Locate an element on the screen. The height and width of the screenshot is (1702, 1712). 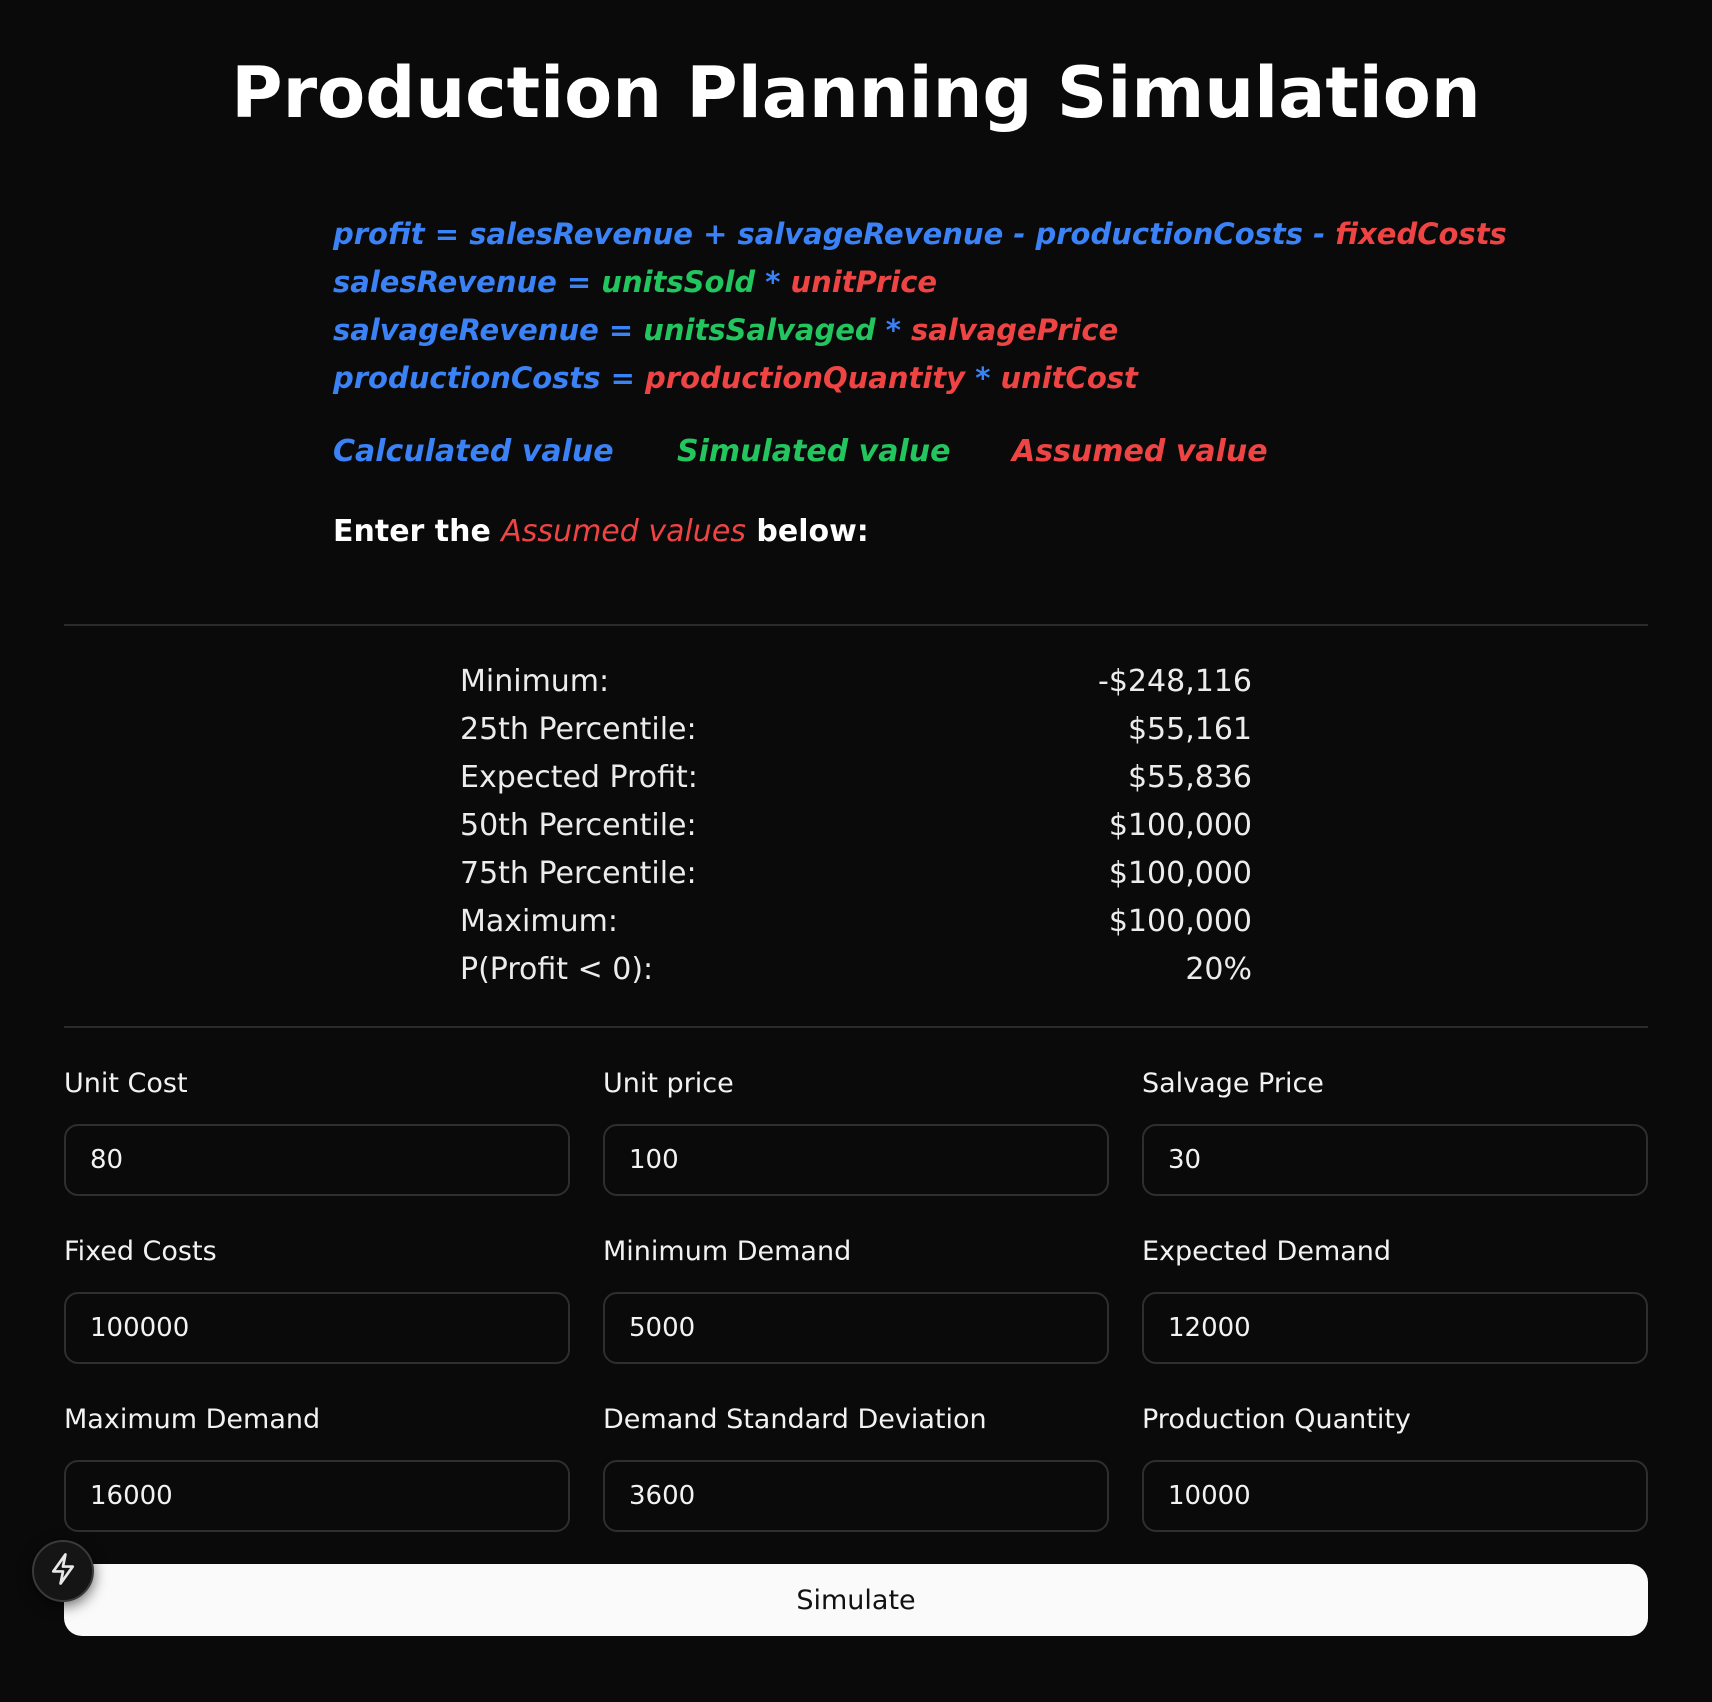
field-label: Maximum Demand is located at coordinates (192, 1419).